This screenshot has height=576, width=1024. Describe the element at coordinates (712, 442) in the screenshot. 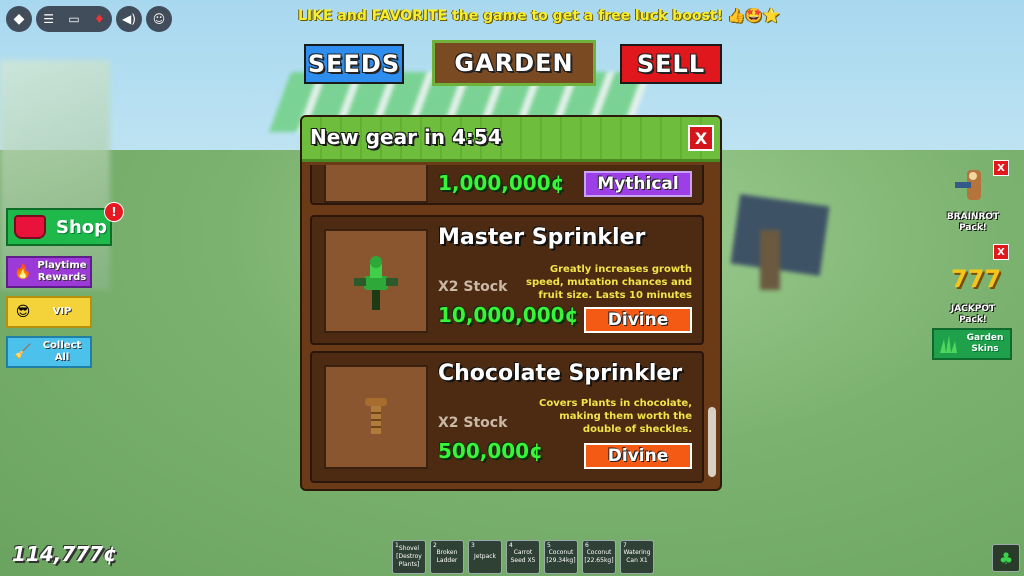

I see `scrollbar-thumb` at that location.